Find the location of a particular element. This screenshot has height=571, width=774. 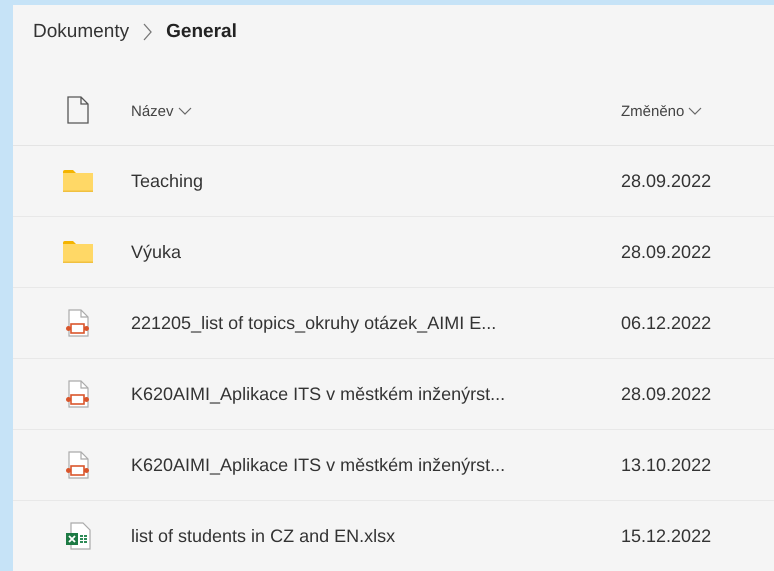

modified-date: 13.10.2022 is located at coordinates (666, 464).